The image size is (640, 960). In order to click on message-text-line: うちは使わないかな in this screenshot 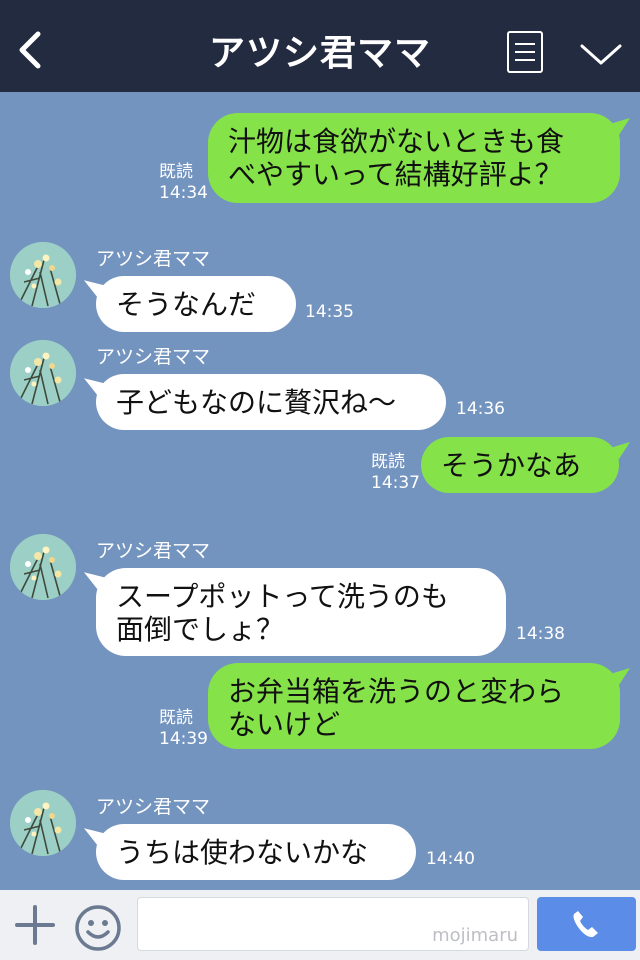, I will do `click(242, 852)`.